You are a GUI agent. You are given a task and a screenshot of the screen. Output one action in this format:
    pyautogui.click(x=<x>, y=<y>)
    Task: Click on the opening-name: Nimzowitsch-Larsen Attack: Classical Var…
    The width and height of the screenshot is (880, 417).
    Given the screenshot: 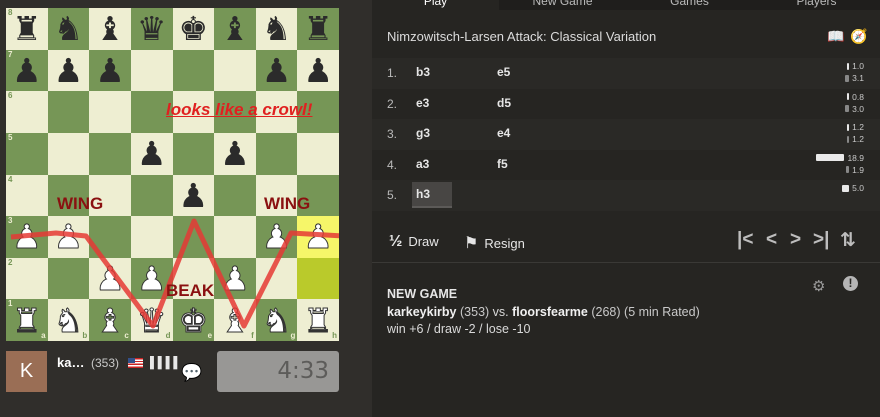 What is the action you would take?
    pyautogui.click(x=521, y=36)
    